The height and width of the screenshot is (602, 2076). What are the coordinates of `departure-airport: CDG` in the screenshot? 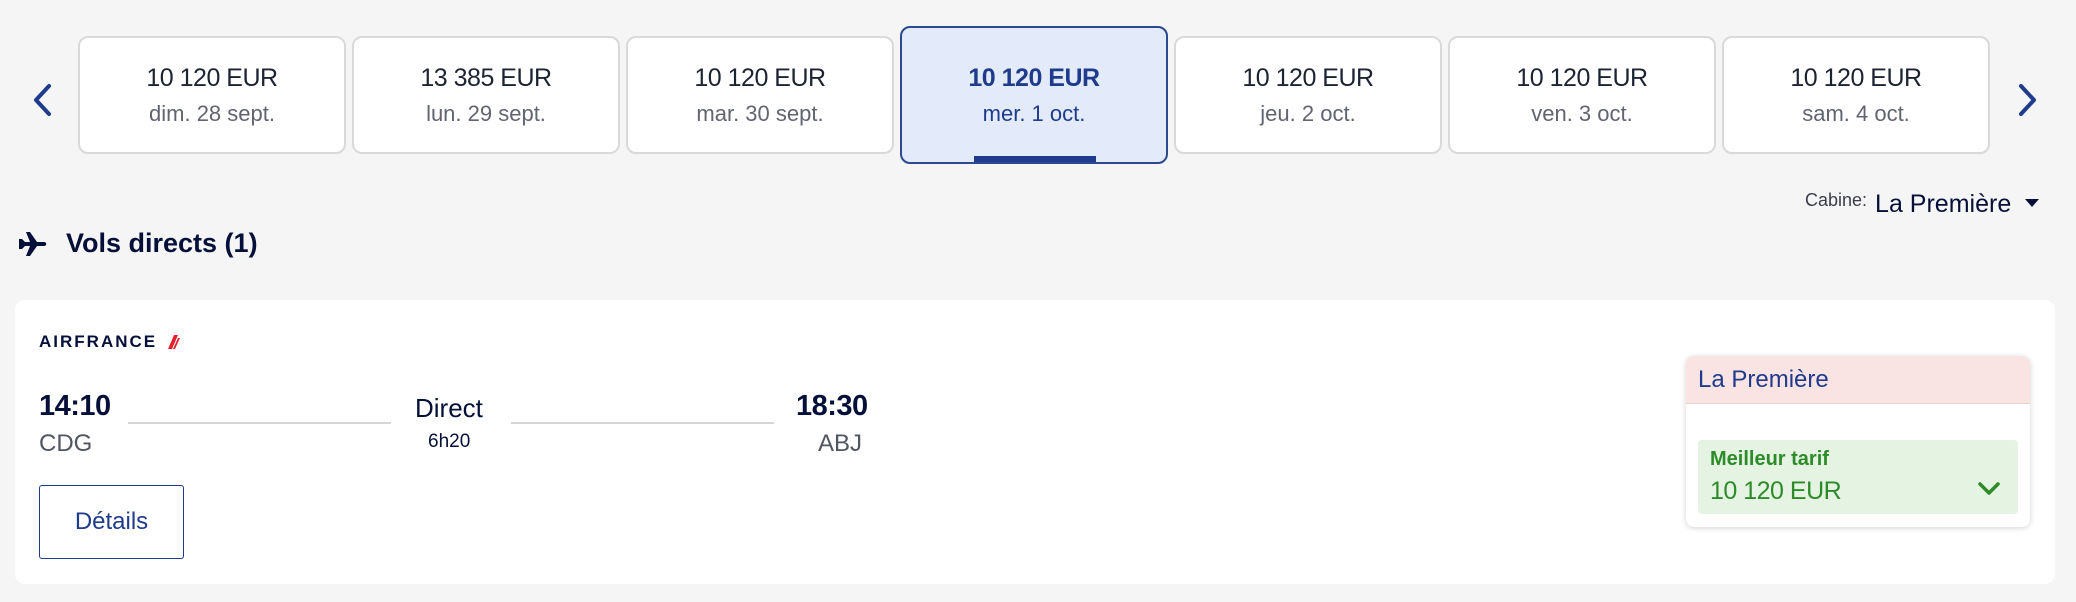 It's located at (66, 443).